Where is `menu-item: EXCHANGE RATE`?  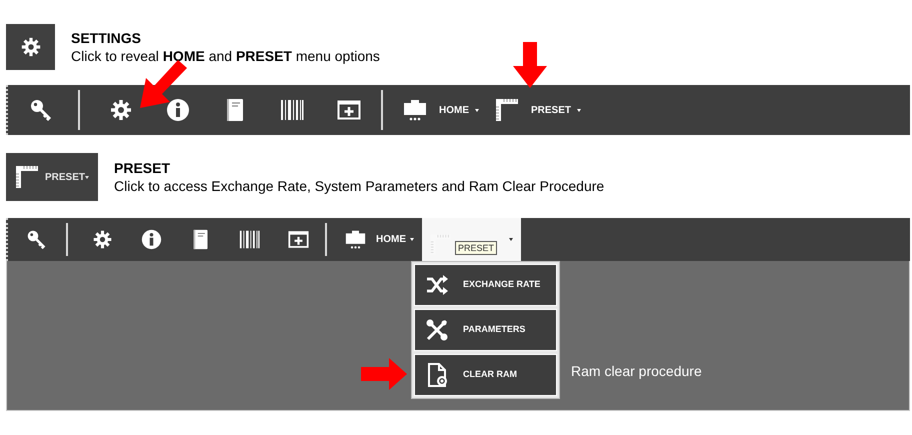 menu-item: EXCHANGE RATE is located at coordinates (485, 285).